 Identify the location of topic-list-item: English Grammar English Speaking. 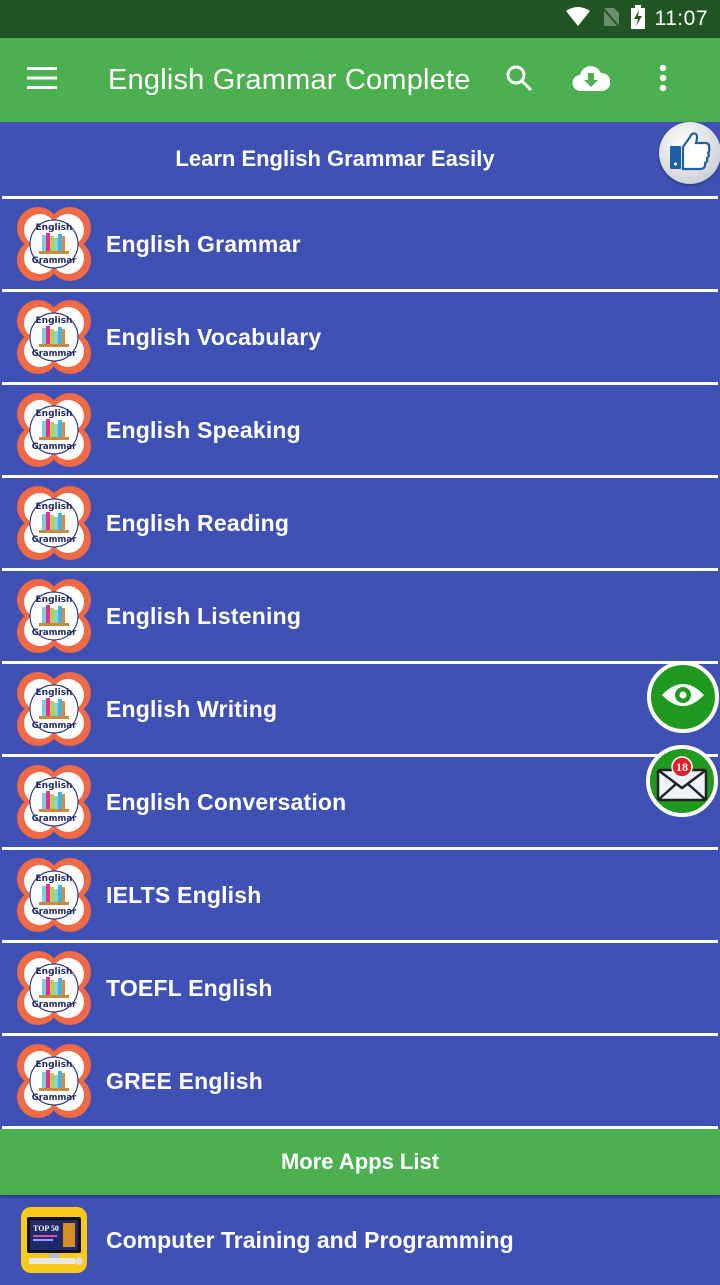
(360, 430).